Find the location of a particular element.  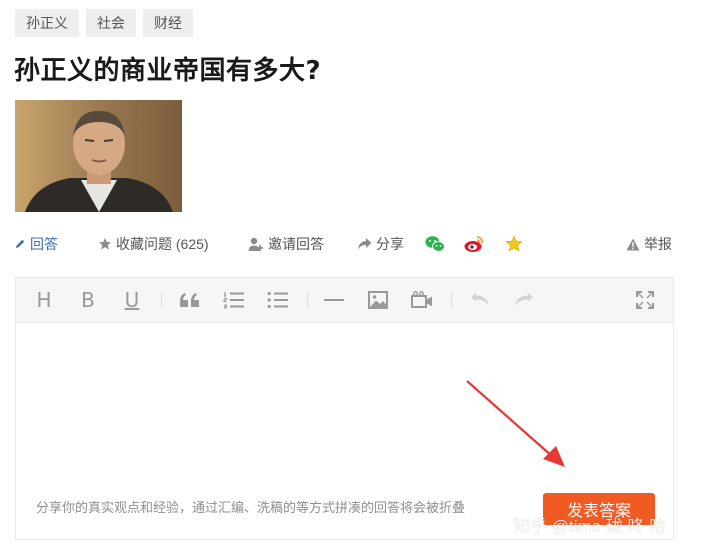

bold-icon: B is located at coordinates (88, 300).